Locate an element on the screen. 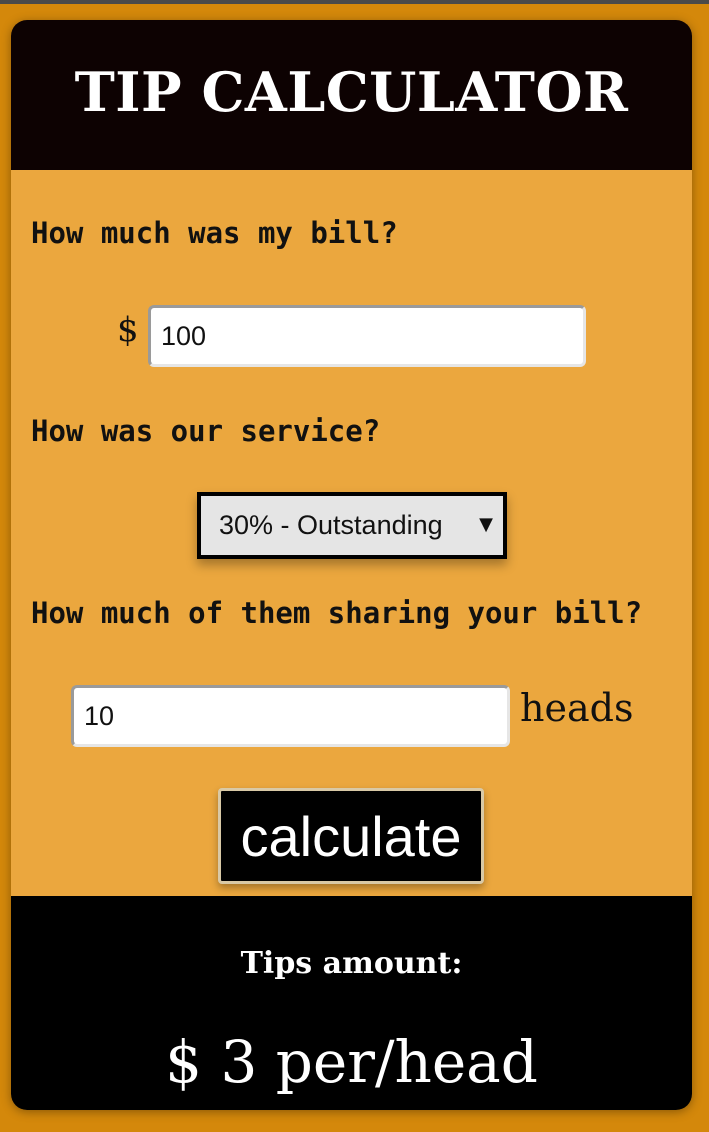 Image resolution: width=709 pixels, height=1132 pixels. page-title: TIP CALCULATOR is located at coordinates (351, 92).